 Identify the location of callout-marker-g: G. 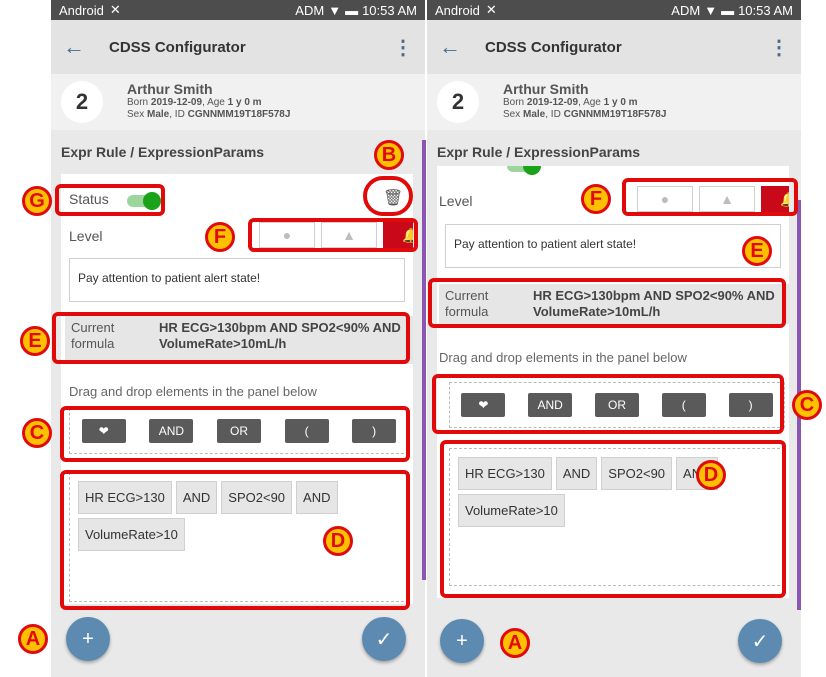
(37, 201).